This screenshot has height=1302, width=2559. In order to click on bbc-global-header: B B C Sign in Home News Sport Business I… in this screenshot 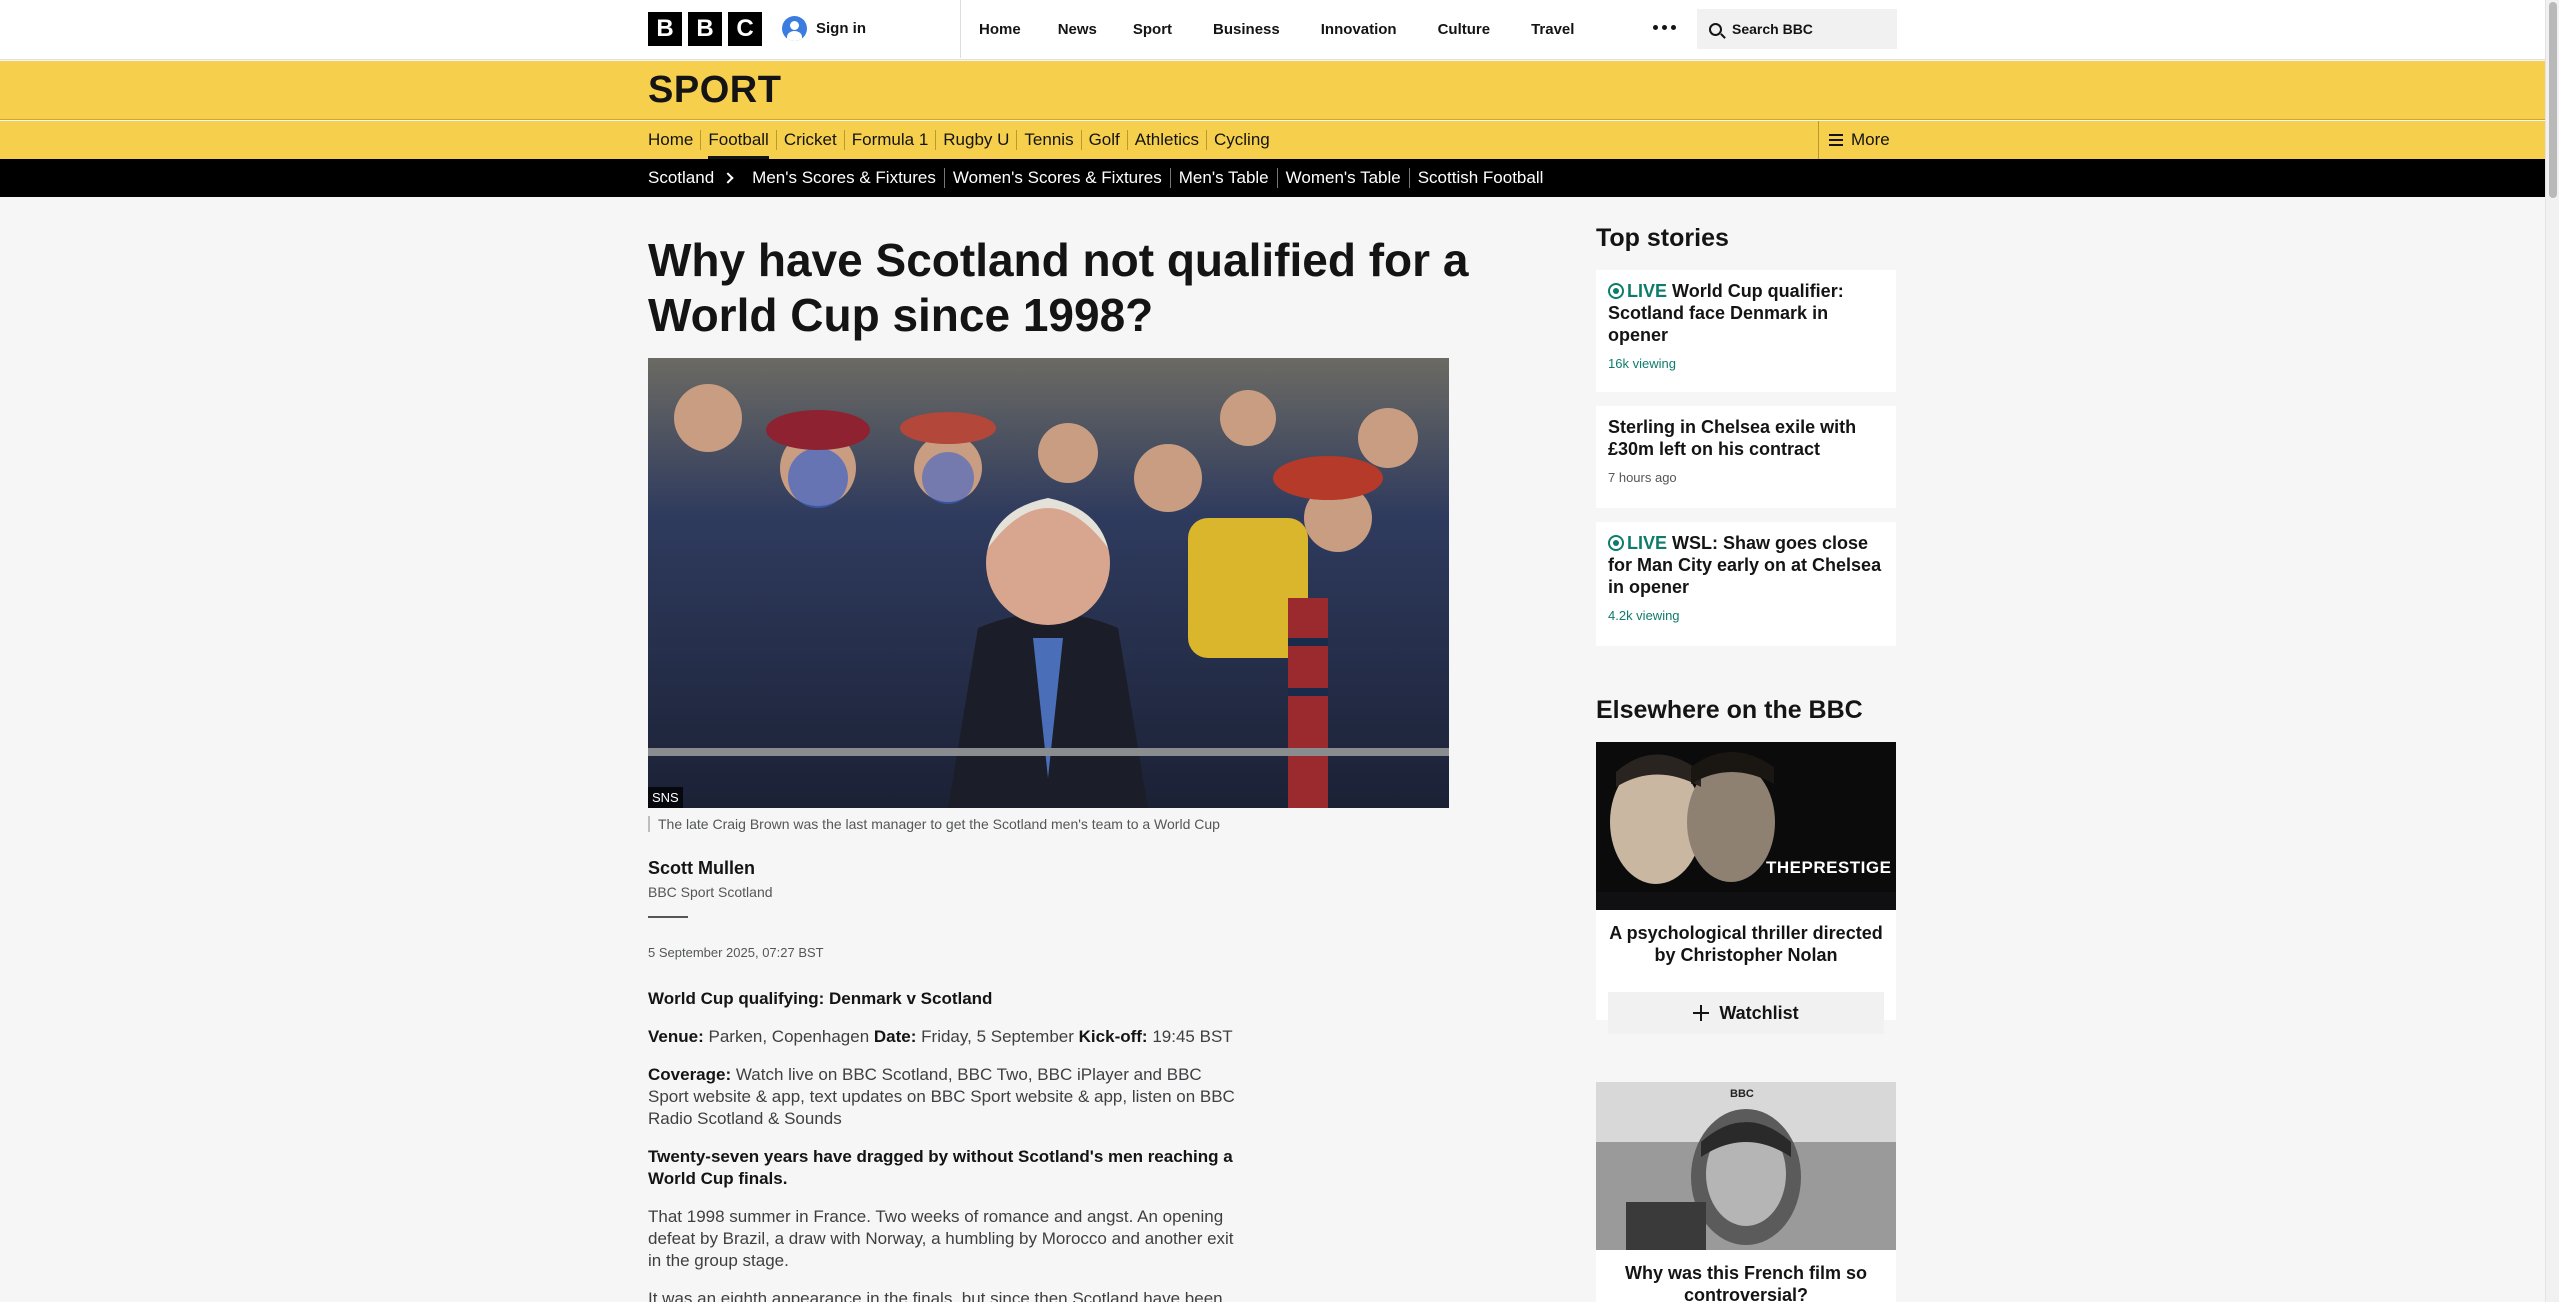, I will do `click(1272, 30)`.